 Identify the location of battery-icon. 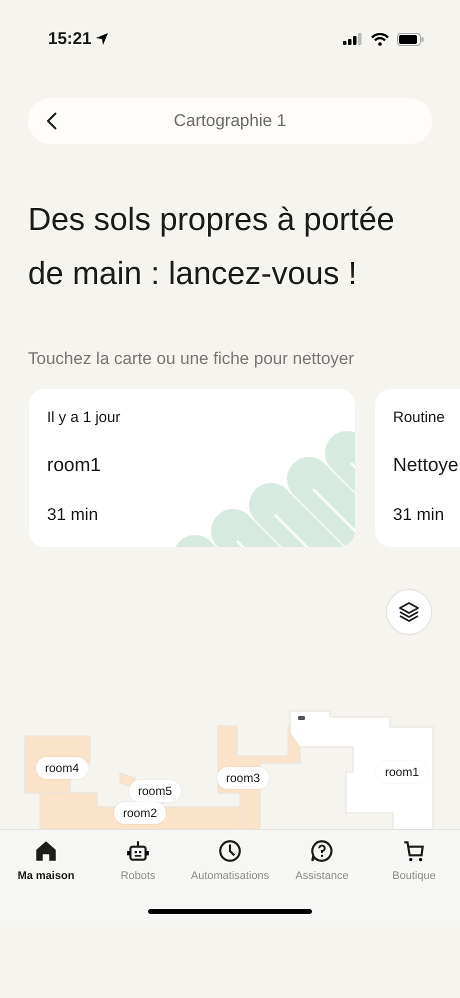
(410, 39).